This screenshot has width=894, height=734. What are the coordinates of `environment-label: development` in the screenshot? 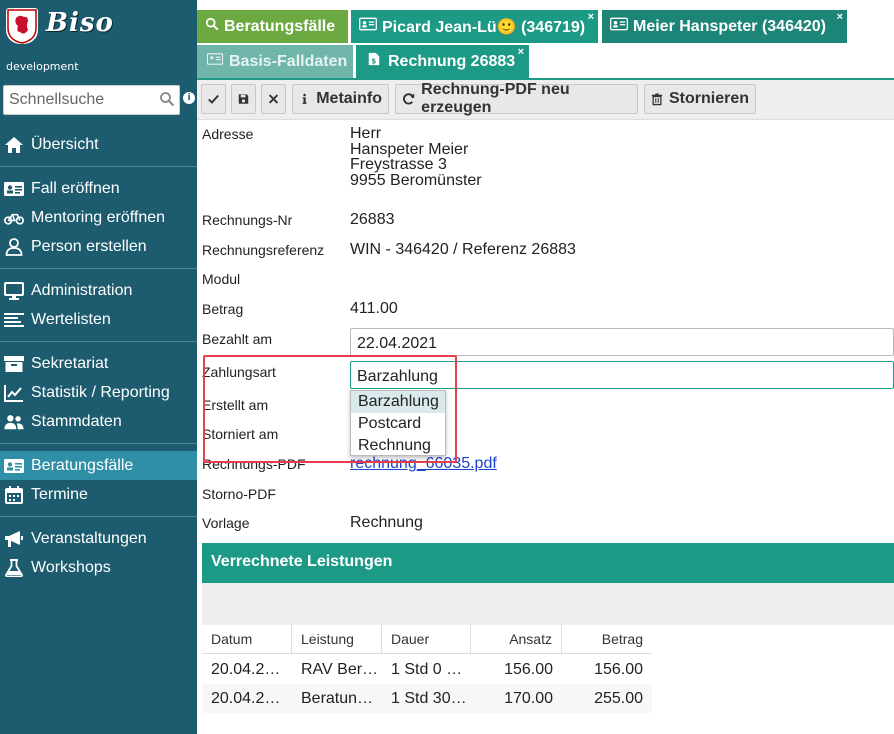 It's located at (42, 66).